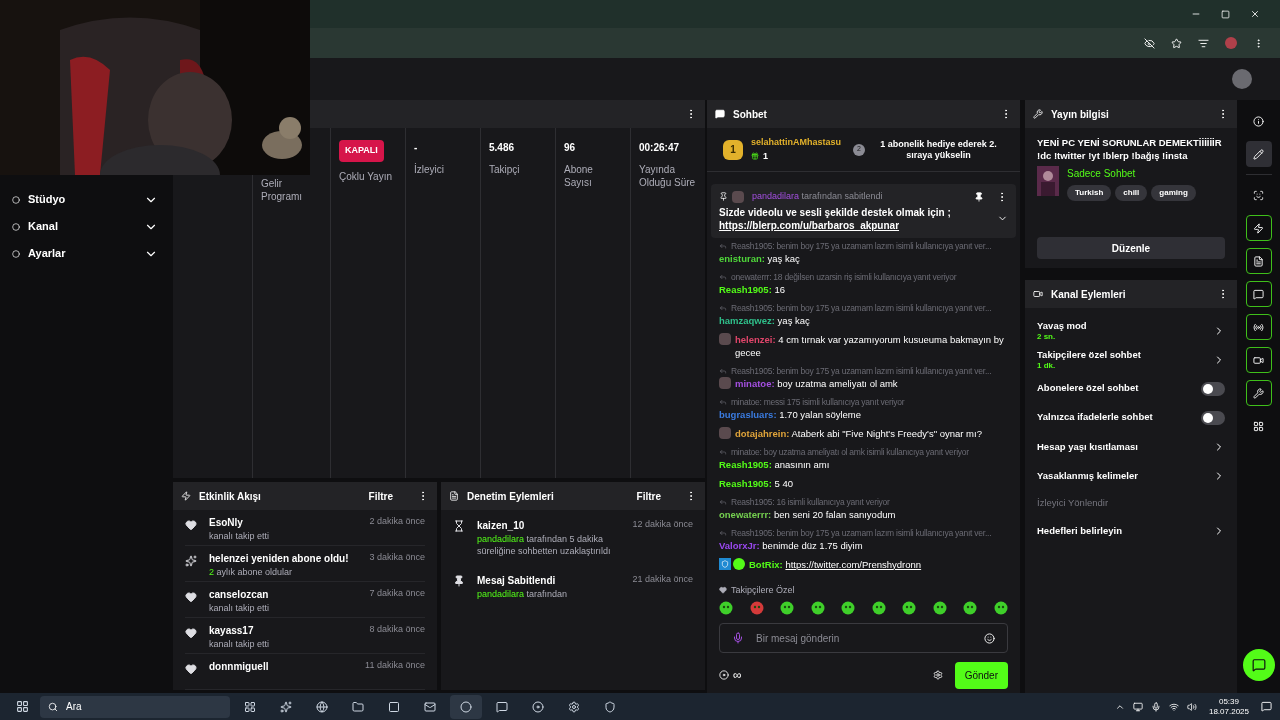 The height and width of the screenshot is (720, 1280). I want to click on event-title: helenzei yeniden abone oldu!, so click(279, 559).